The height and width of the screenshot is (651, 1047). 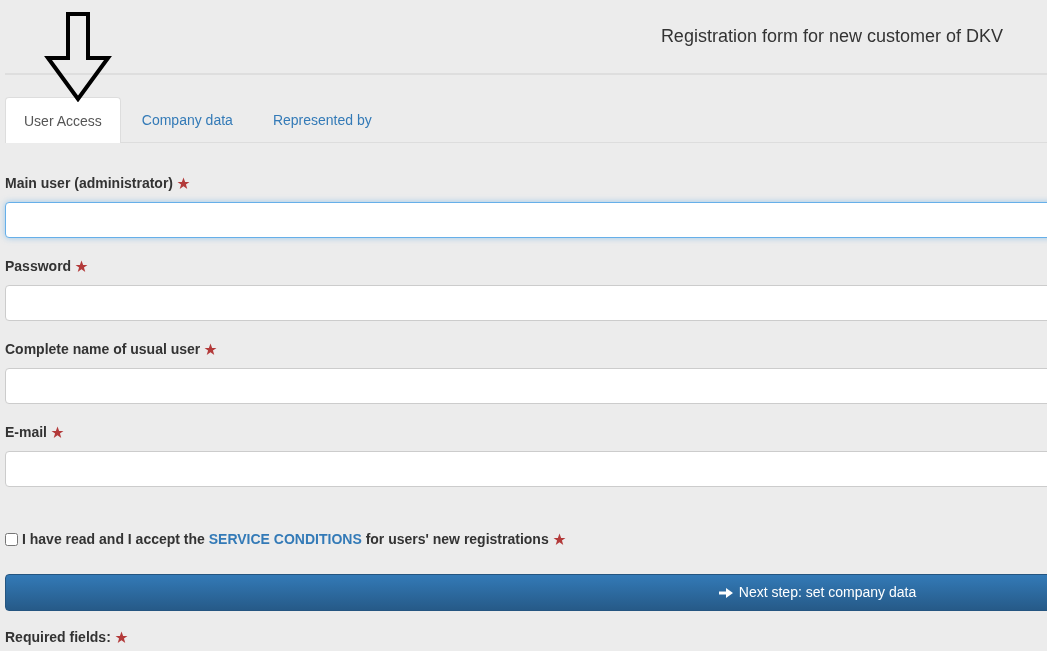 I want to click on tab: Represented by, so click(x=322, y=119).